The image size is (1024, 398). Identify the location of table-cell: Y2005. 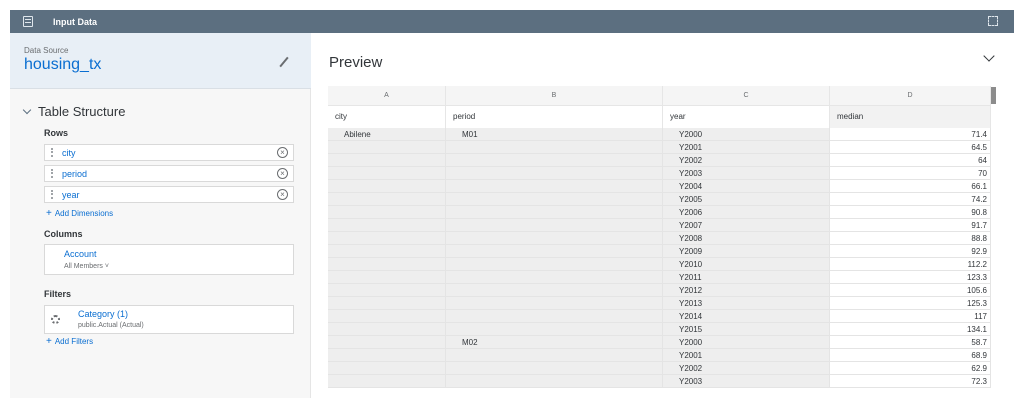
(746, 199).